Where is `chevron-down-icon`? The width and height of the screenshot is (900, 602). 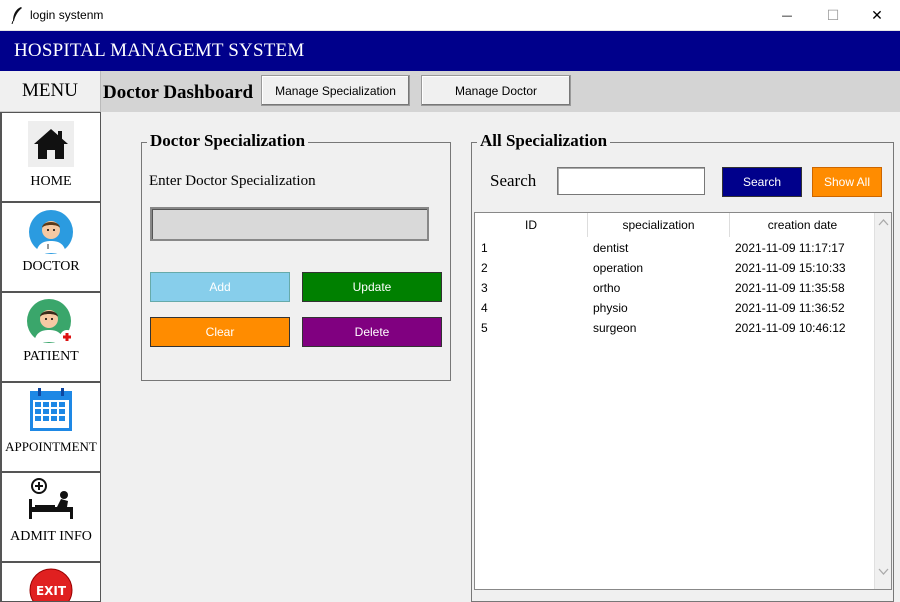
chevron-down-icon is located at coordinates (883, 571).